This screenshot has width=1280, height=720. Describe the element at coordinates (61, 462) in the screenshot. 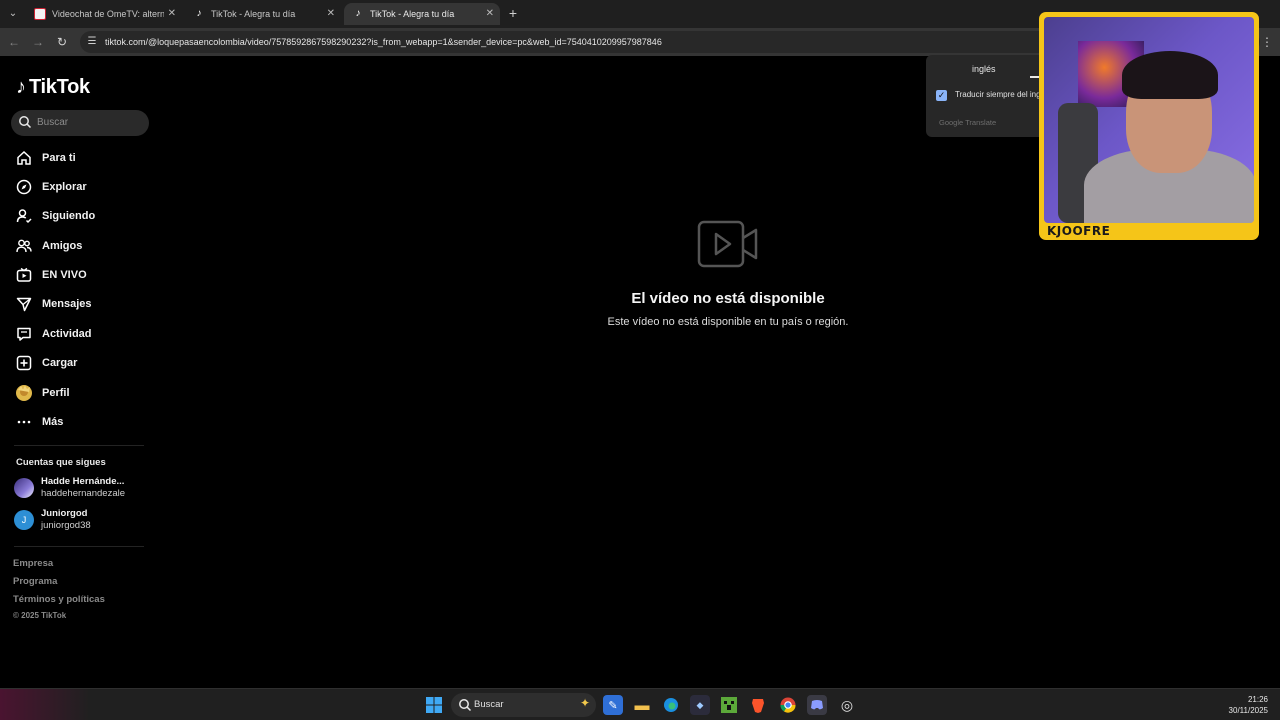

I see `following-section-title: Cuentas que sigues` at that location.